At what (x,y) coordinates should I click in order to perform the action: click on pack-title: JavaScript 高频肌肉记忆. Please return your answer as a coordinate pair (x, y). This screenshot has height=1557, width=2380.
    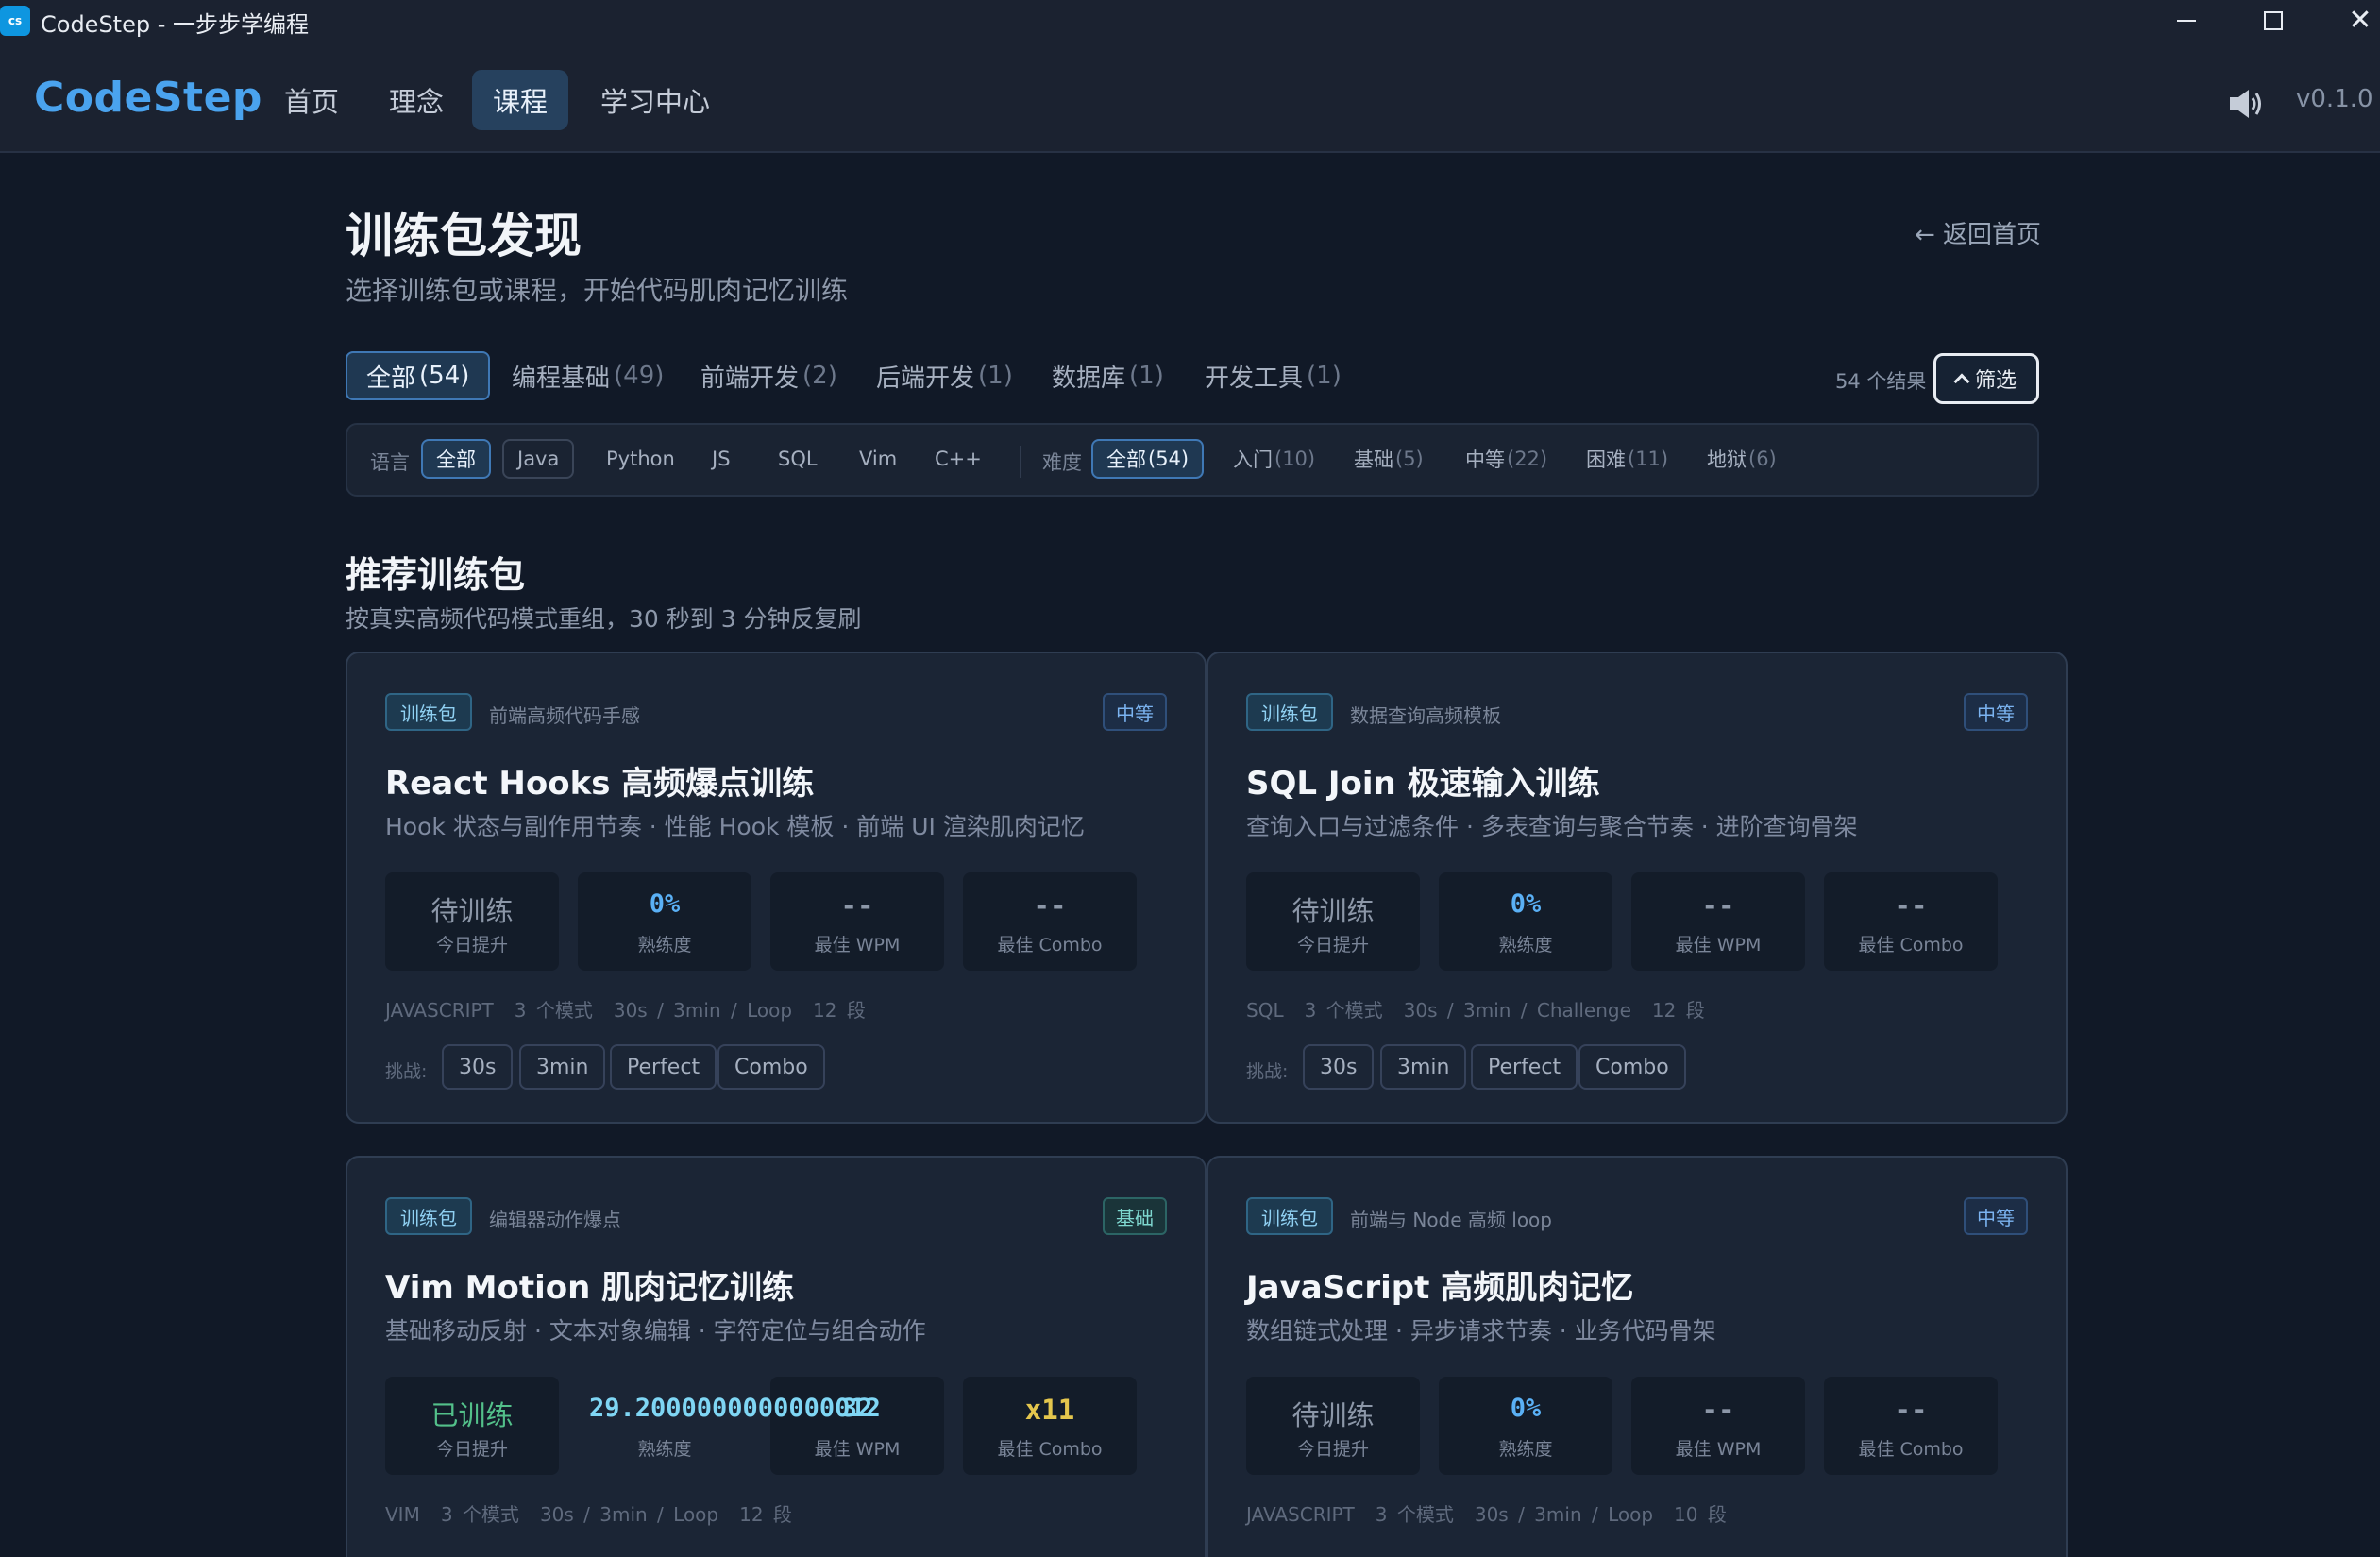
    Looking at the image, I should click on (1440, 1288).